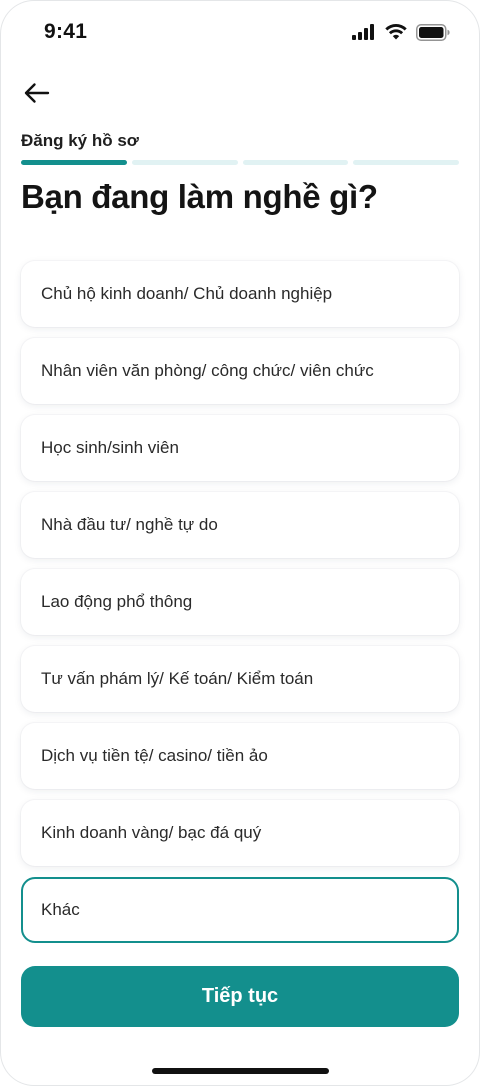 The width and height of the screenshot is (480, 1086). What do you see at coordinates (396, 32) in the screenshot?
I see `wifi-icon` at bounding box center [396, 32].